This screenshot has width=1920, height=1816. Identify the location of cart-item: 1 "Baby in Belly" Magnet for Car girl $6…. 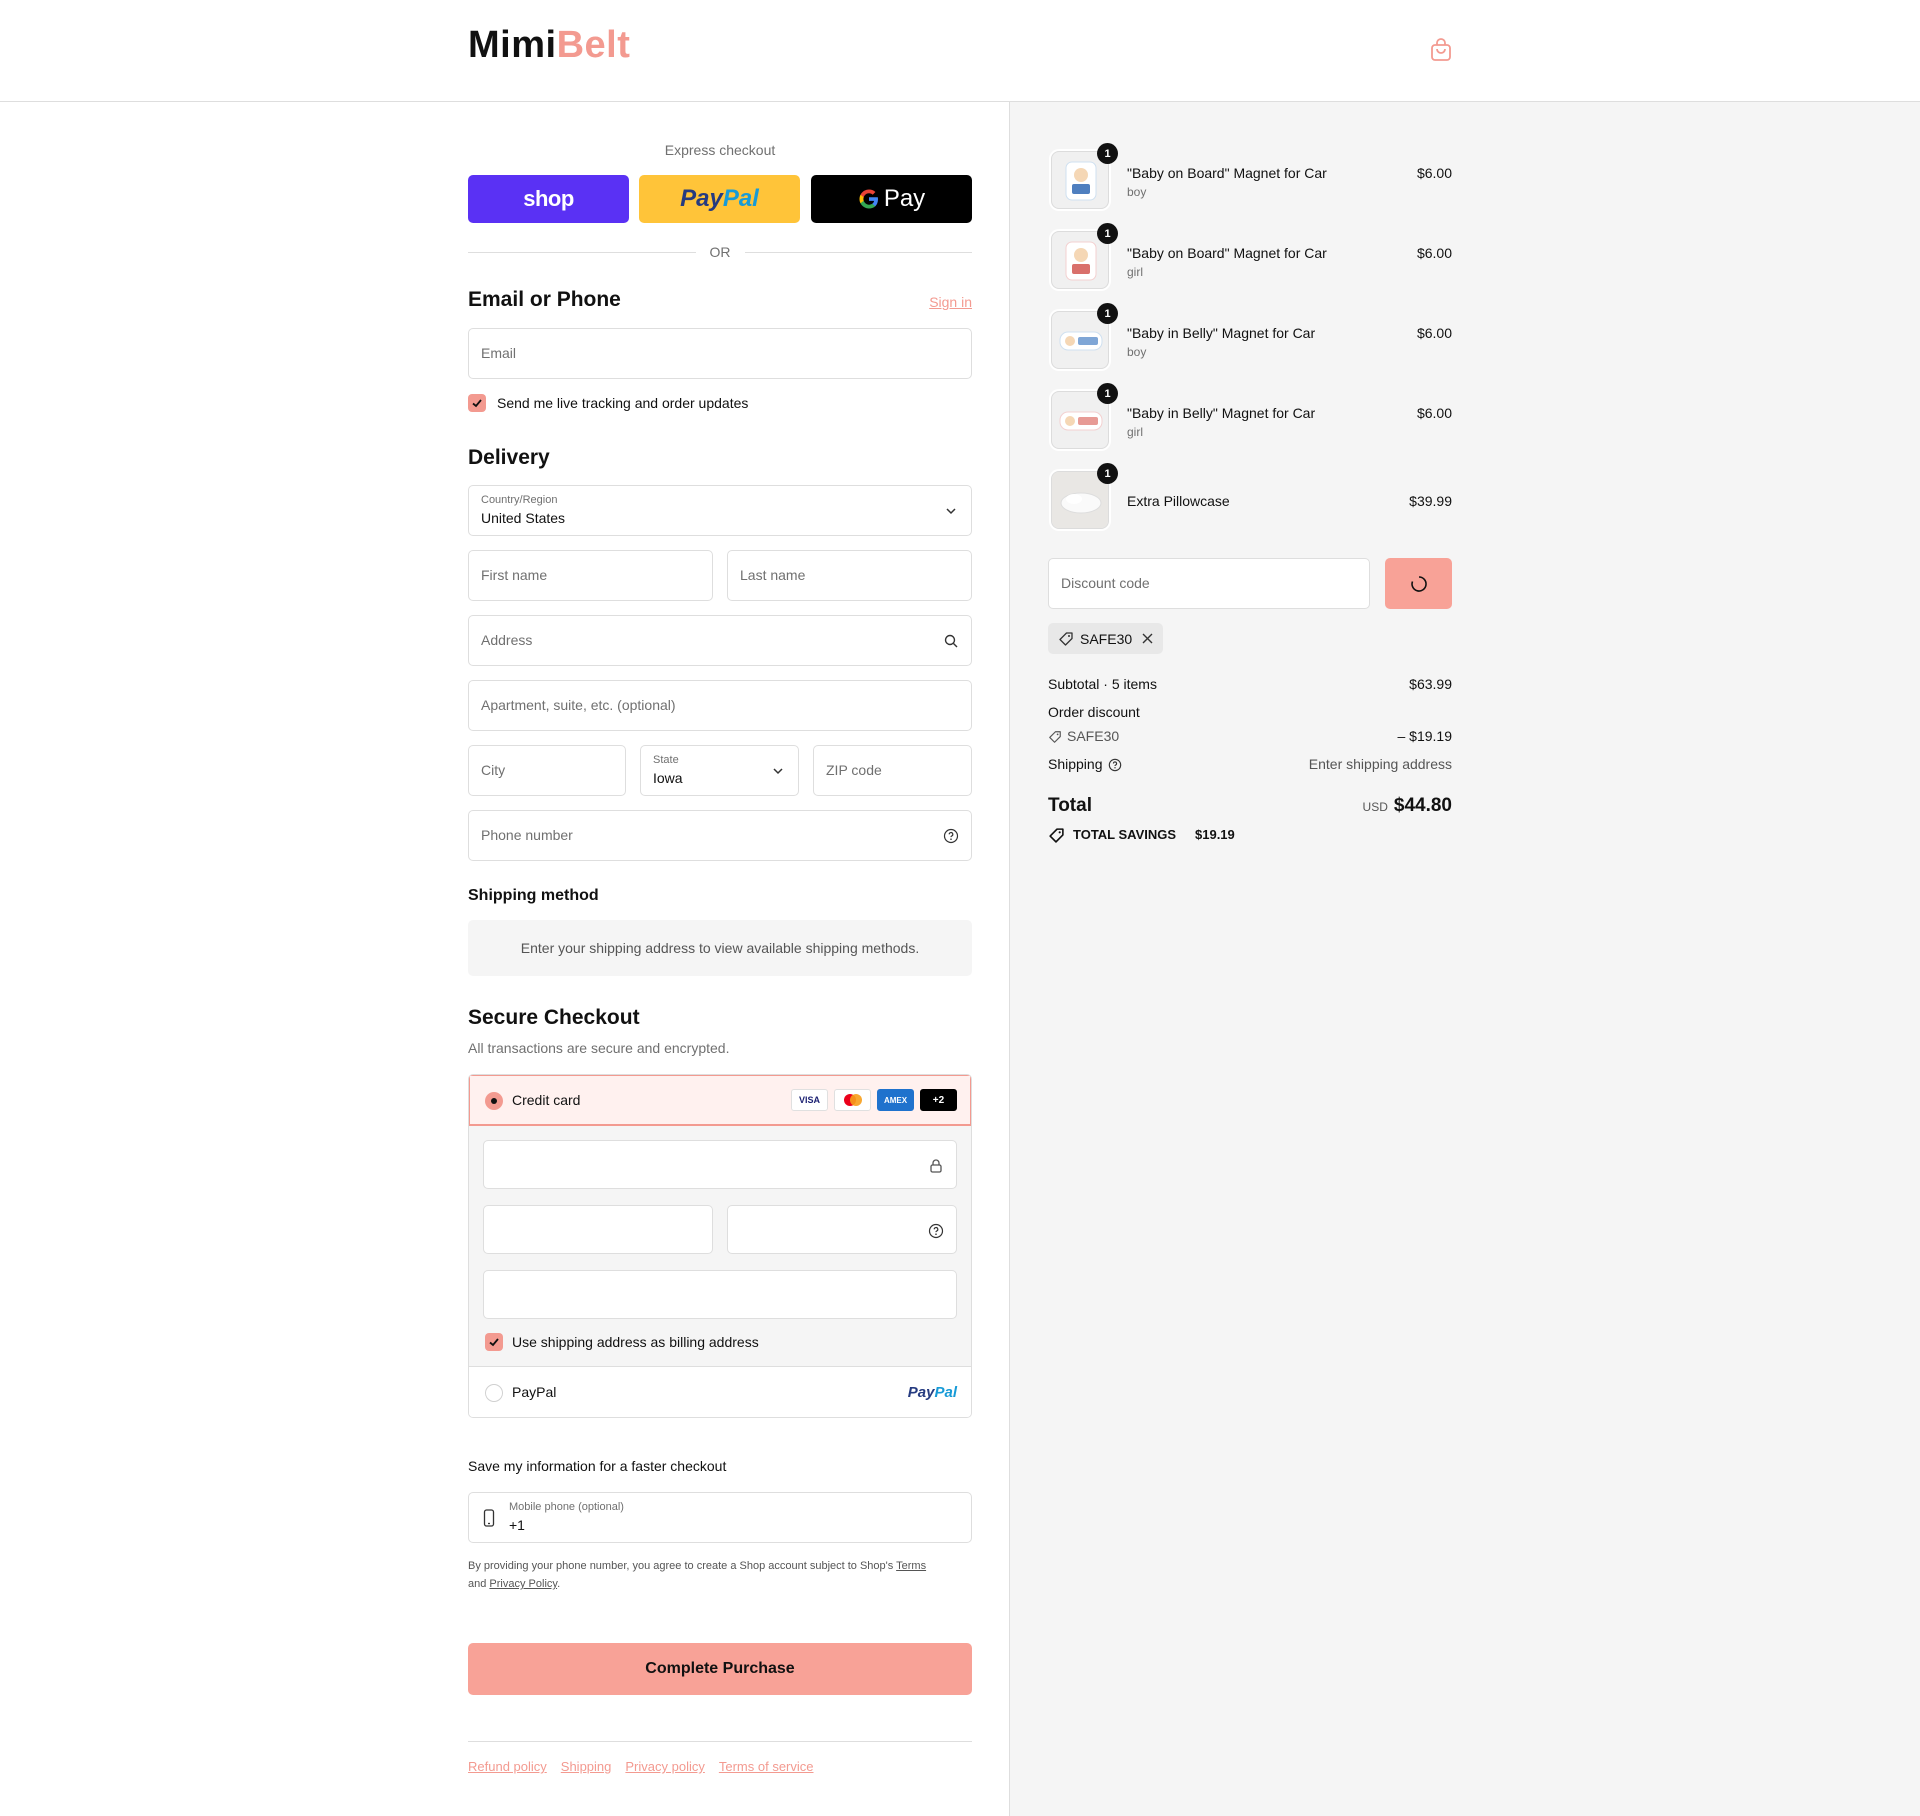
(1250, 417).